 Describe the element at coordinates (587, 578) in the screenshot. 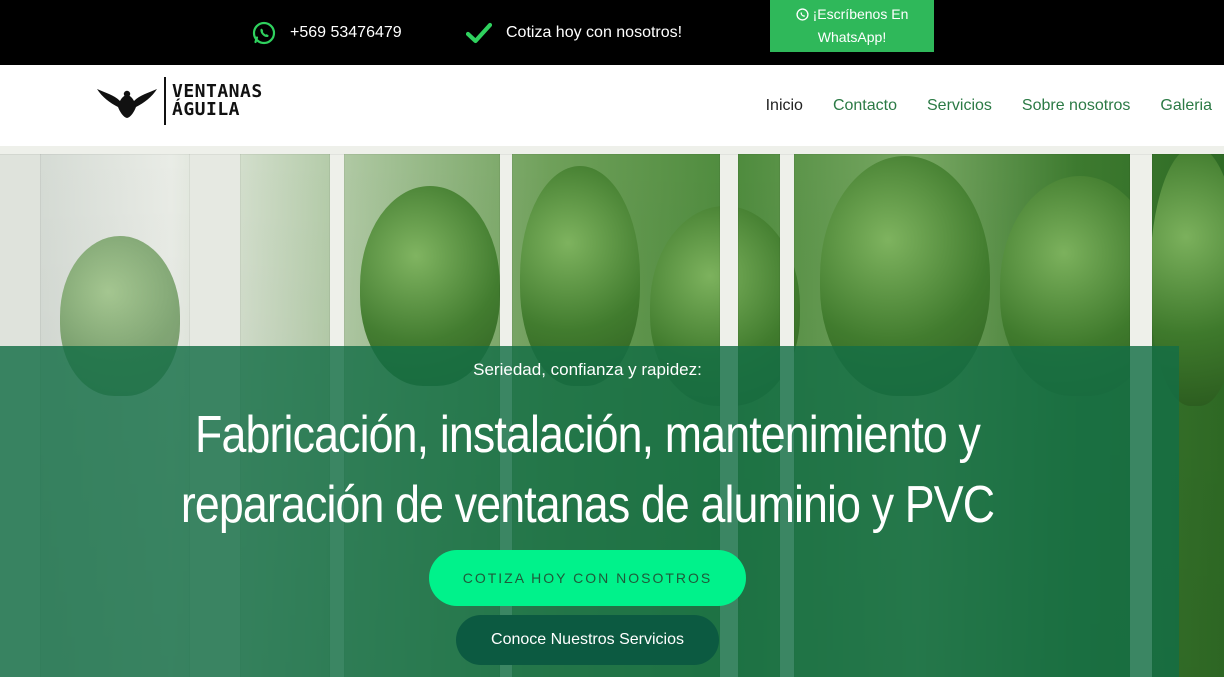

I see `cotiza-button: COTIZA HOY CON NOSOTROS` at that location.